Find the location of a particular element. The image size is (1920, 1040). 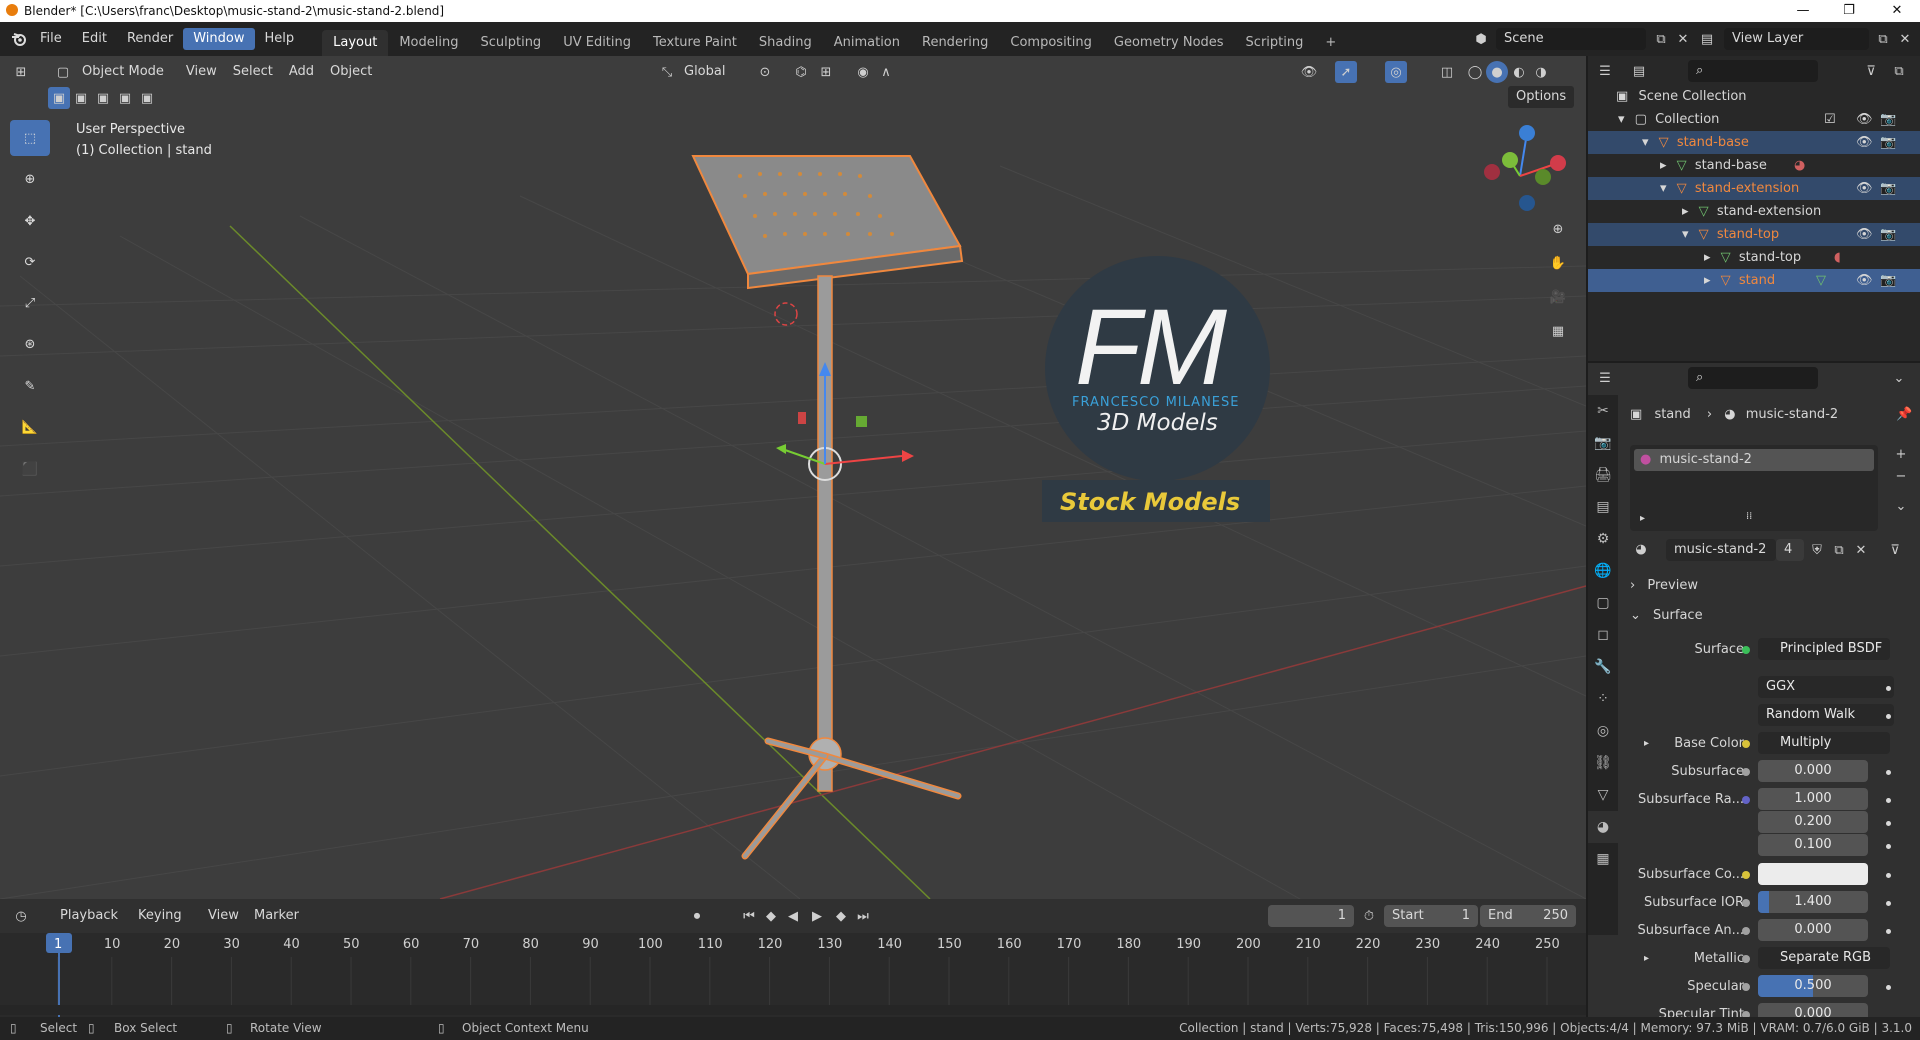

outliner-search-input: ⌕ is located at coordinates (1753, 71).